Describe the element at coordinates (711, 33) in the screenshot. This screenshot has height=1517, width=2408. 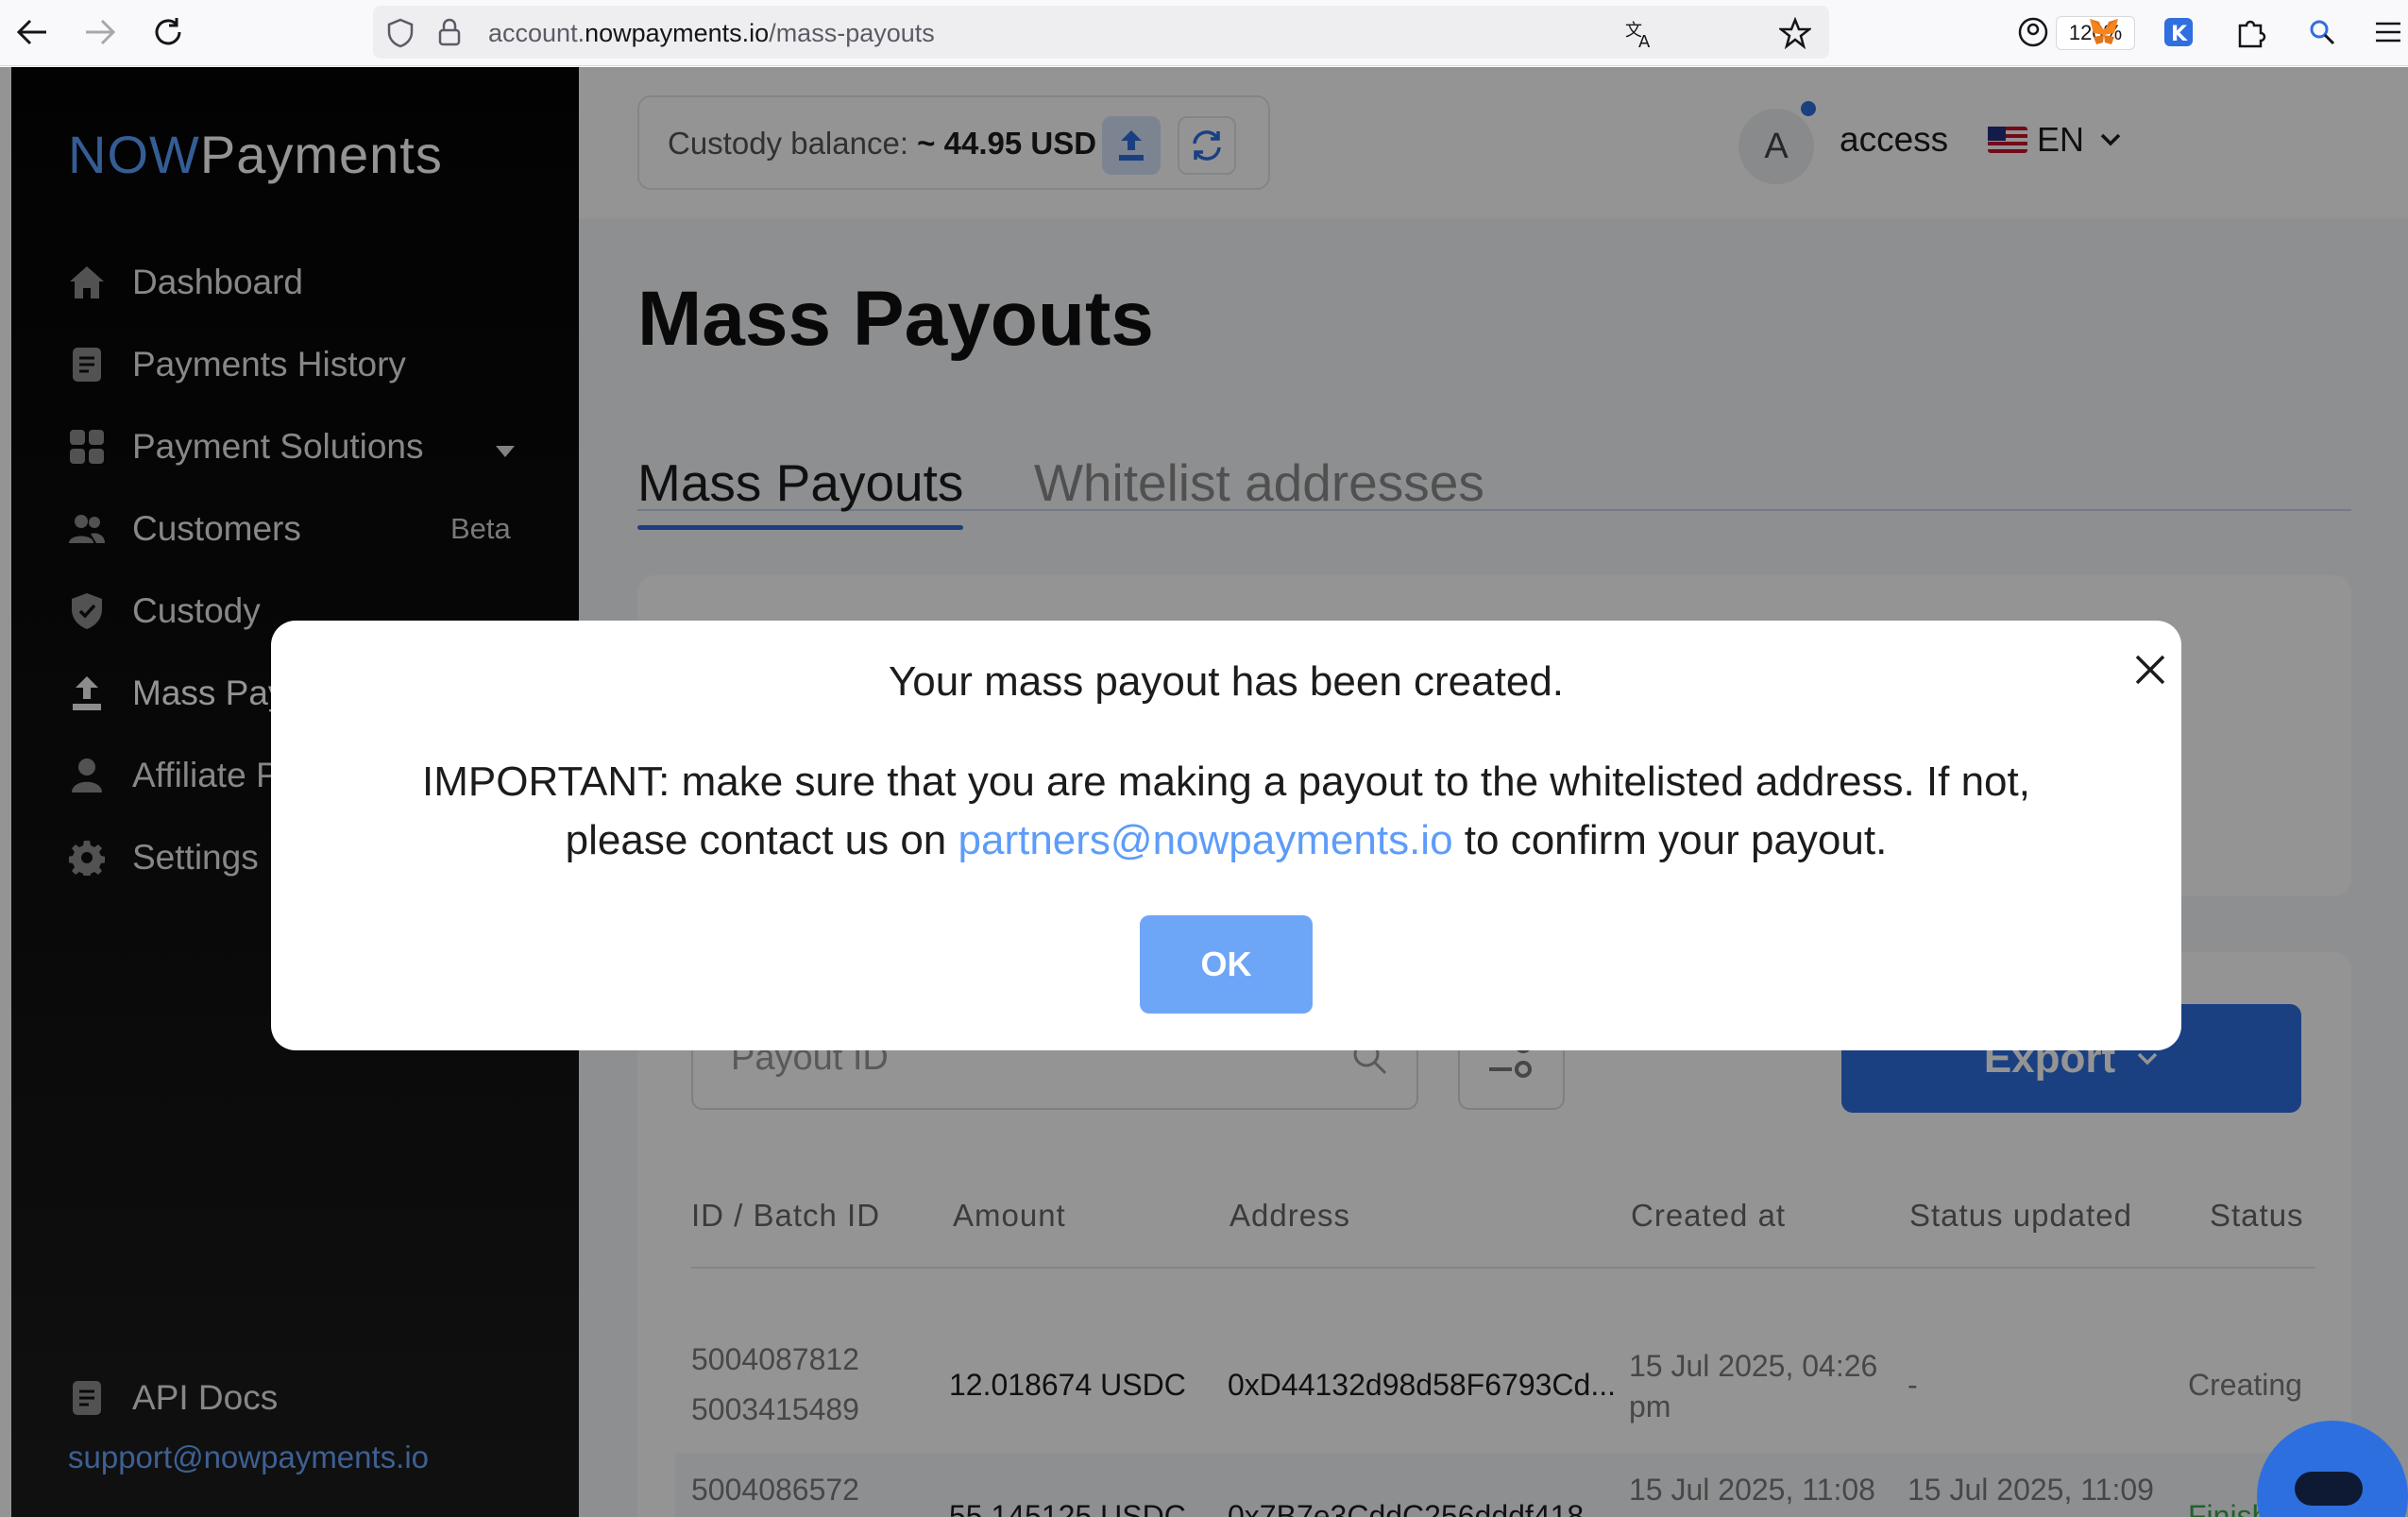
I see `url-text: account.nowpayments.io/mass-payouts` at that location.